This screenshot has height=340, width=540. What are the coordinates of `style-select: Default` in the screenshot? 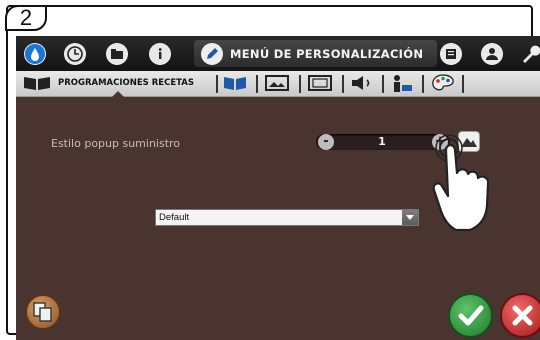 It's located at (287, 217).